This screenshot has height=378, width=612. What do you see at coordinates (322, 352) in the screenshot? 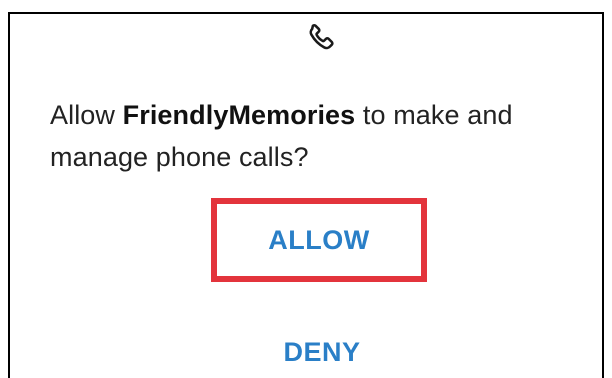
I see `deny-button: DENY` at bounding box center [322, 352].